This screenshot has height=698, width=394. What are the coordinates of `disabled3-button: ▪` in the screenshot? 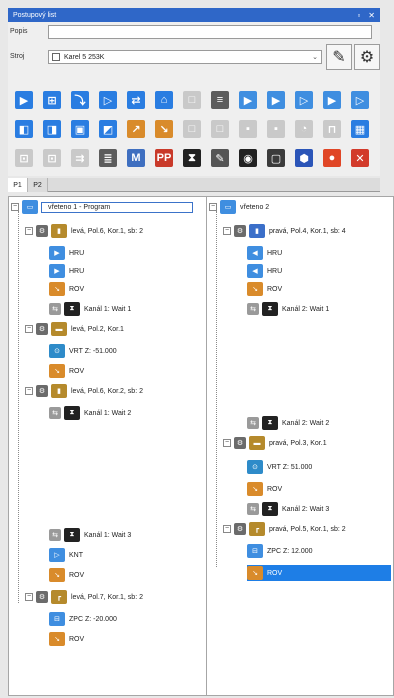 It's located at (248, 129).